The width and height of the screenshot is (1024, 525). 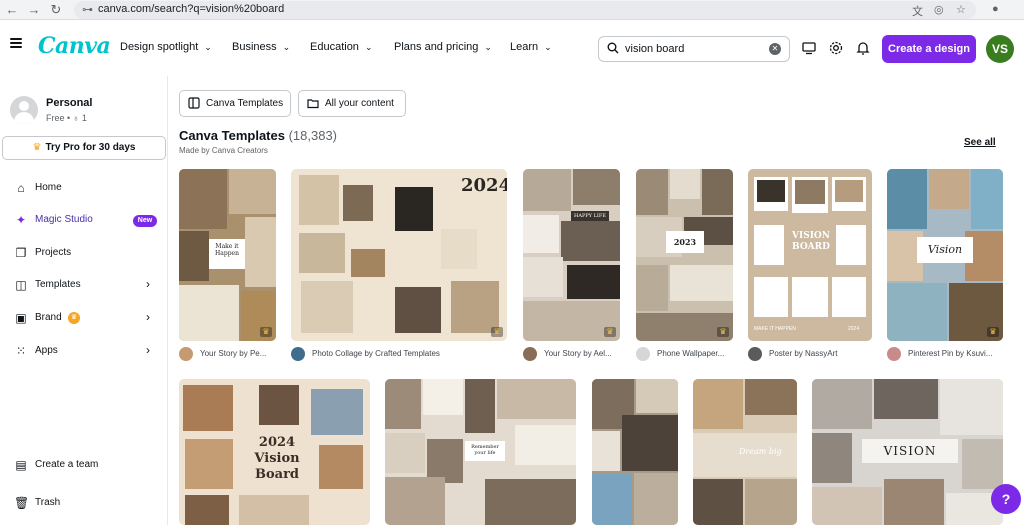 What do you see at coordinates (21, 465) in the screenshot?
I see `team-icon: ▤` at bounding box center [21, 465].